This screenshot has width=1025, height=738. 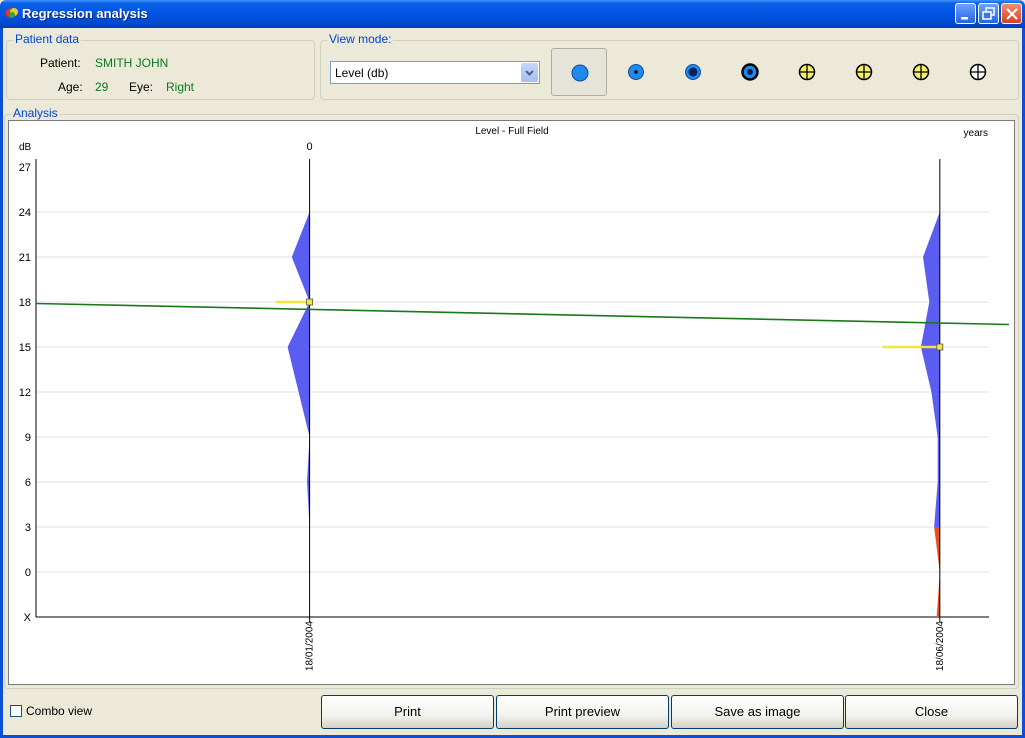 I want to click on x-top-tick-label: 0, so click(x=310, y=147).